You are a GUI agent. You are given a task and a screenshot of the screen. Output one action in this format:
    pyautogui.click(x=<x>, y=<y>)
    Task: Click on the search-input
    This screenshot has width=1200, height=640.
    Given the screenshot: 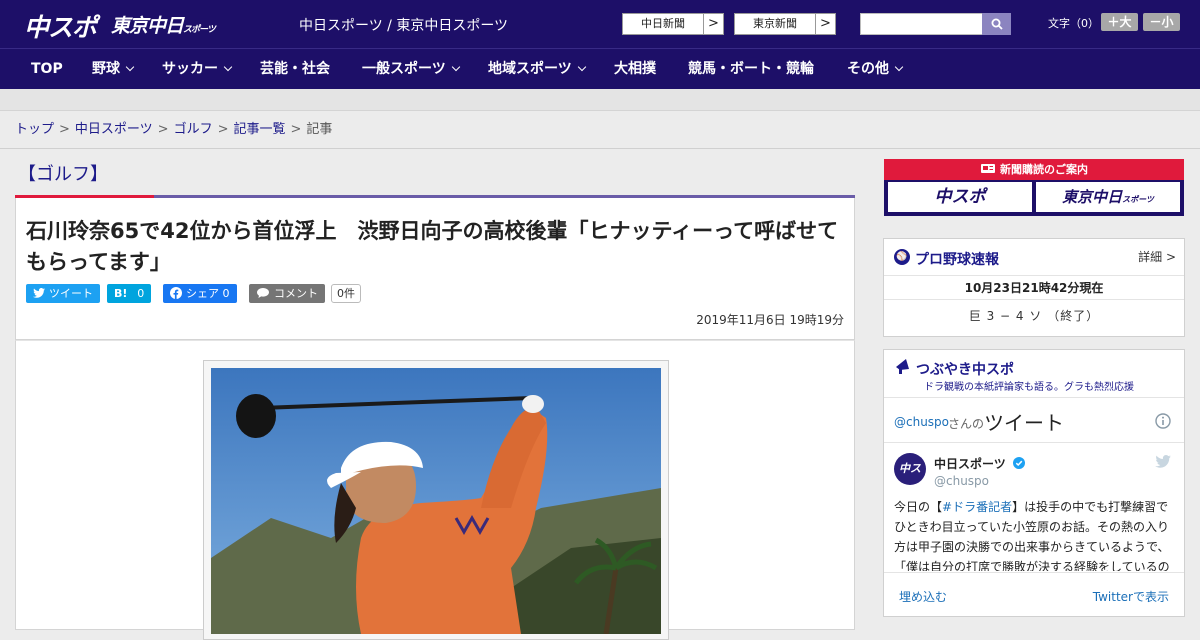 What is the action you would take?
    pyautogui.click(x=921, y=24)
    